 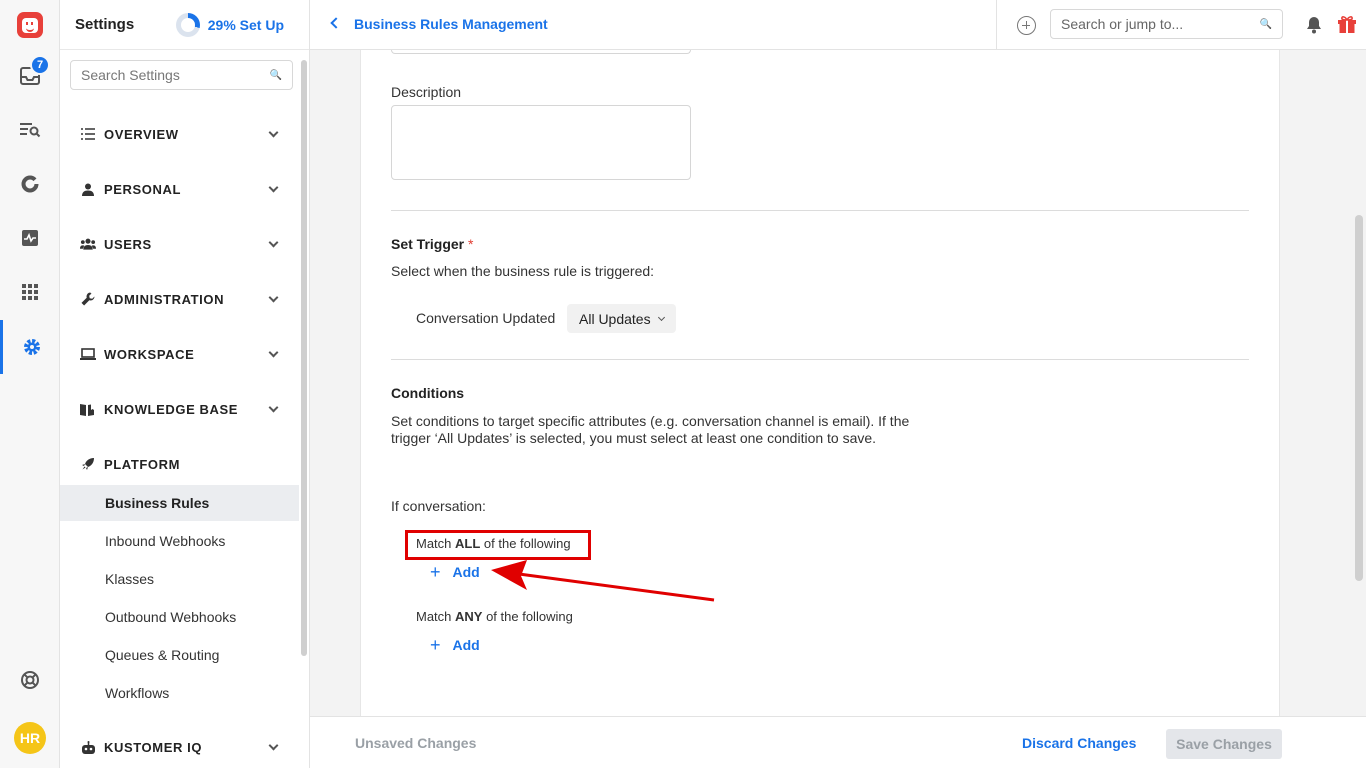 What do you see at coordinates (493, 543) in the screenshot?
I see `match-all-label: Match ALL of the following` at bounding box center [493, 543].